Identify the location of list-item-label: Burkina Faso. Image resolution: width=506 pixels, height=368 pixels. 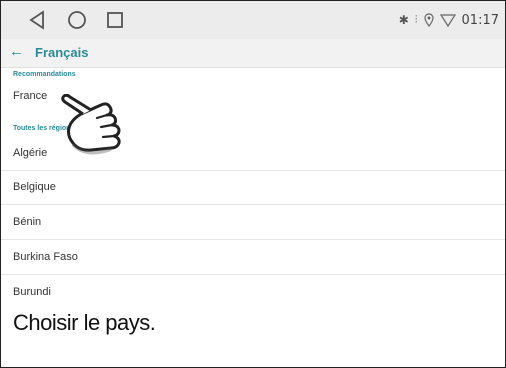
(45, 257).